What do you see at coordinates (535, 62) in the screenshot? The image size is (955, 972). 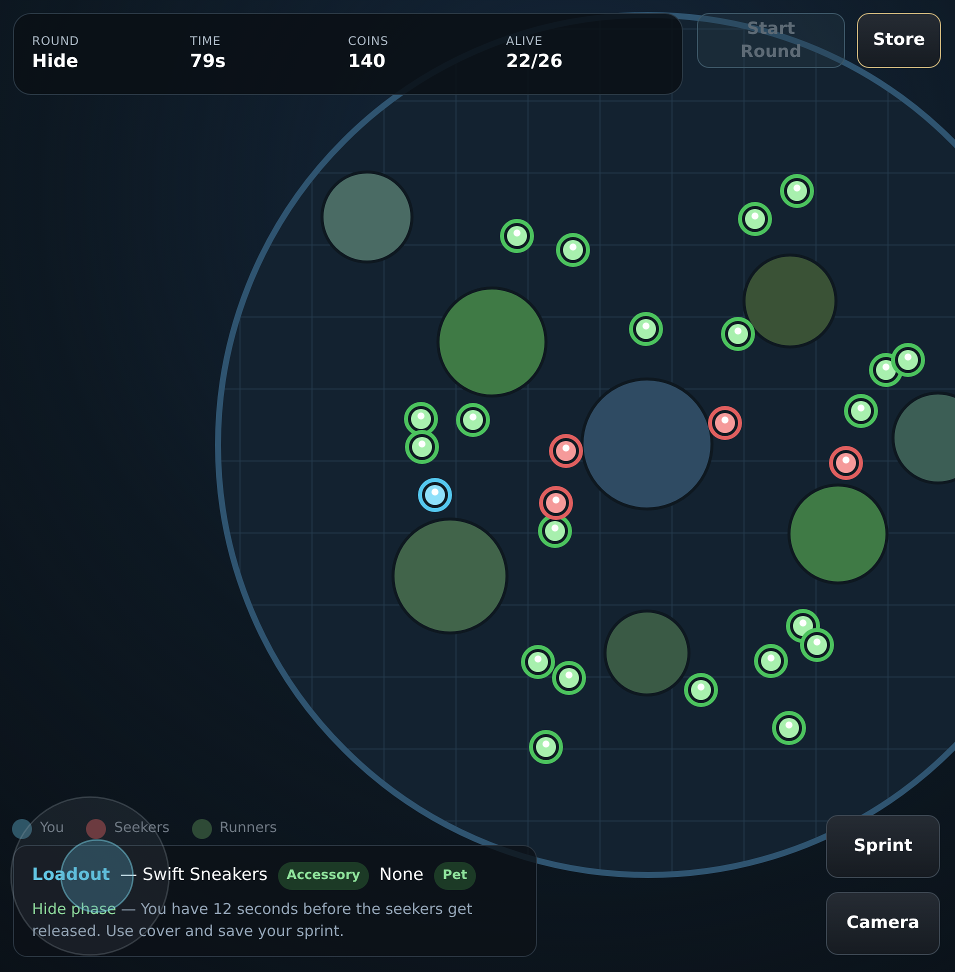 I see `stat-value: 22/26` at bounding box center [535, 62].